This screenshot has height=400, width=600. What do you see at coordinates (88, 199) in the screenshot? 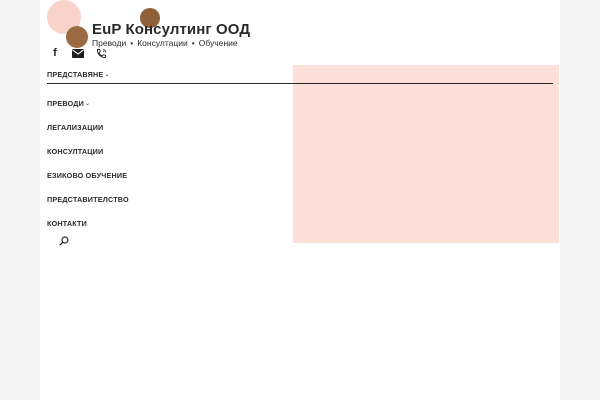
I see `nav-label: ПРЕДСТАВИТЕЛСТВО` at bounding box center [88, 199].